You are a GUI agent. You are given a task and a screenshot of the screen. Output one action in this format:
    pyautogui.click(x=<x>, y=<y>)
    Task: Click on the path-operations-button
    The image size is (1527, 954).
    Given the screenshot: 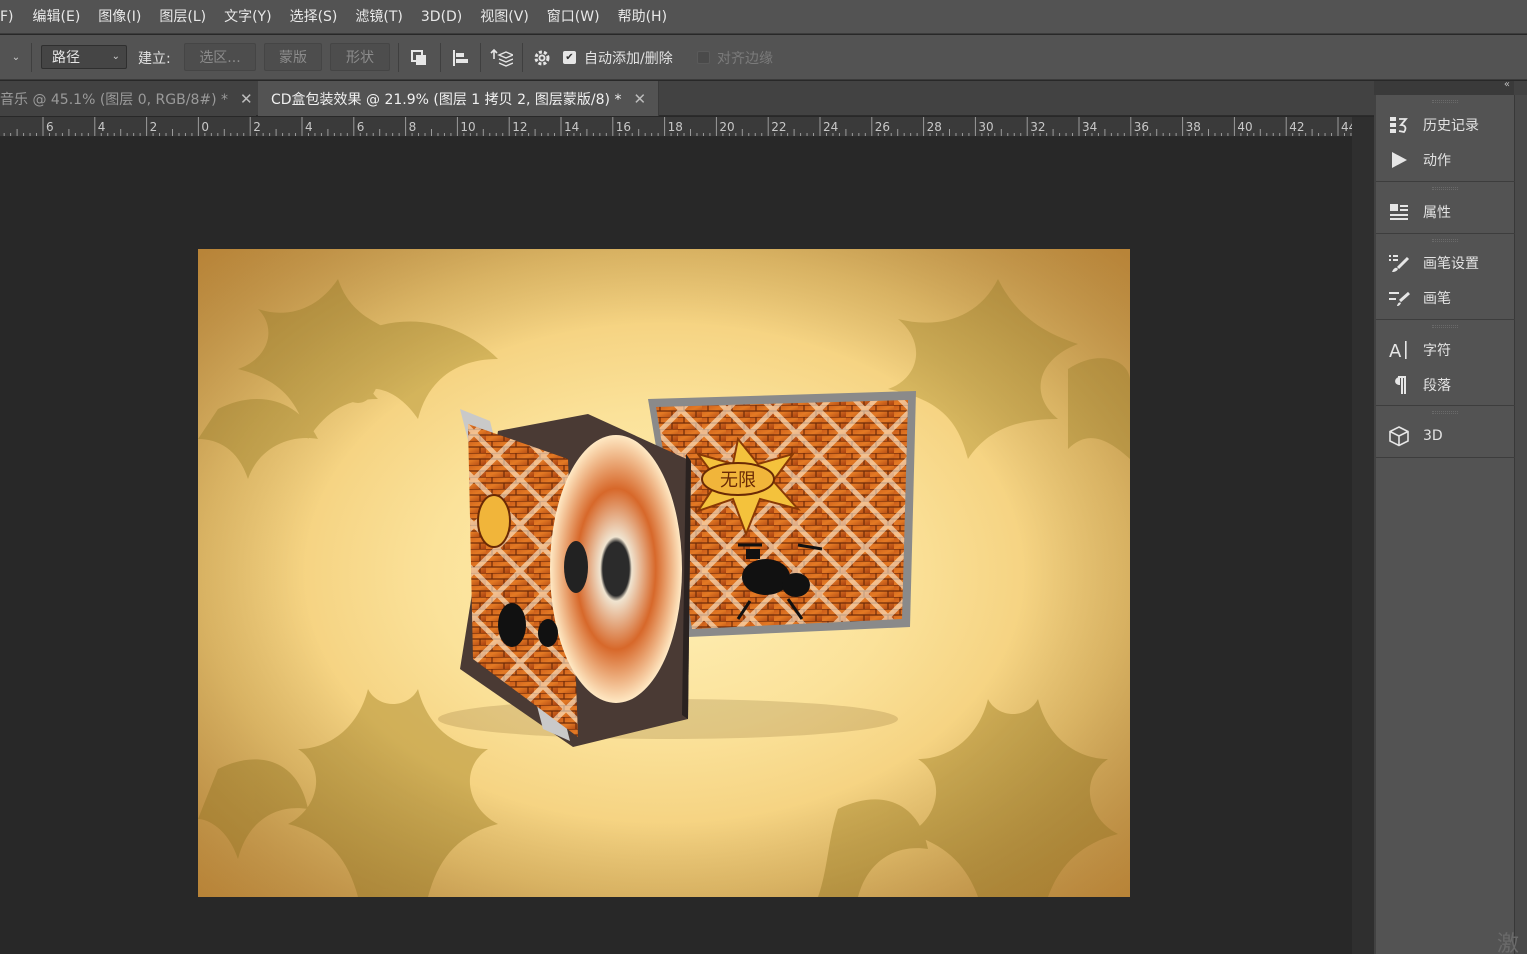 What is the action you would take?
    pyautogui.click(x=419, y=57)
    